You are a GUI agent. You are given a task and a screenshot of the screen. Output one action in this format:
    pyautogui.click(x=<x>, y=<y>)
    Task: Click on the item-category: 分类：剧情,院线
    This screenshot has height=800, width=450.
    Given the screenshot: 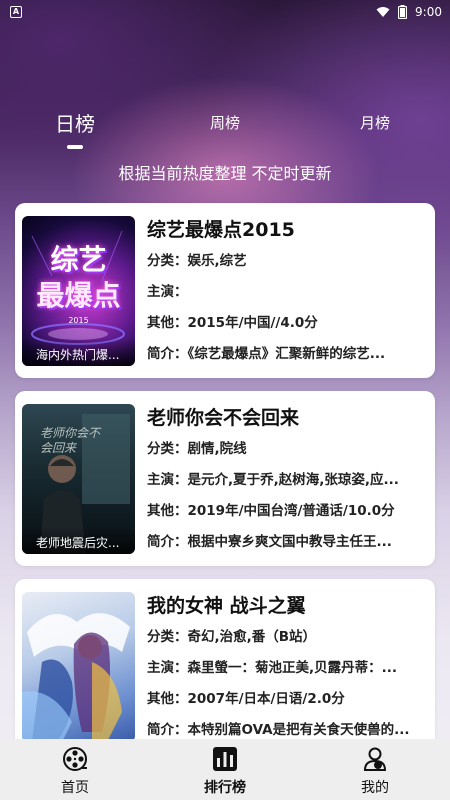 What is the action you would take?
    pyautogui.click(x=197, y=449)
    